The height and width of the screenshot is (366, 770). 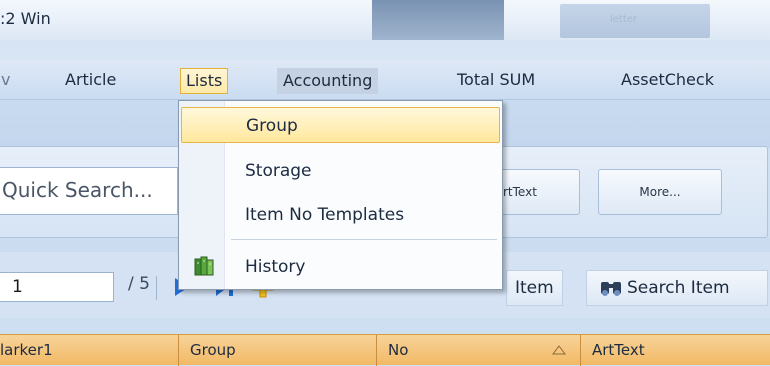 I want to click on title-bar-blurred-button: letter, so click(x=635, y=21).